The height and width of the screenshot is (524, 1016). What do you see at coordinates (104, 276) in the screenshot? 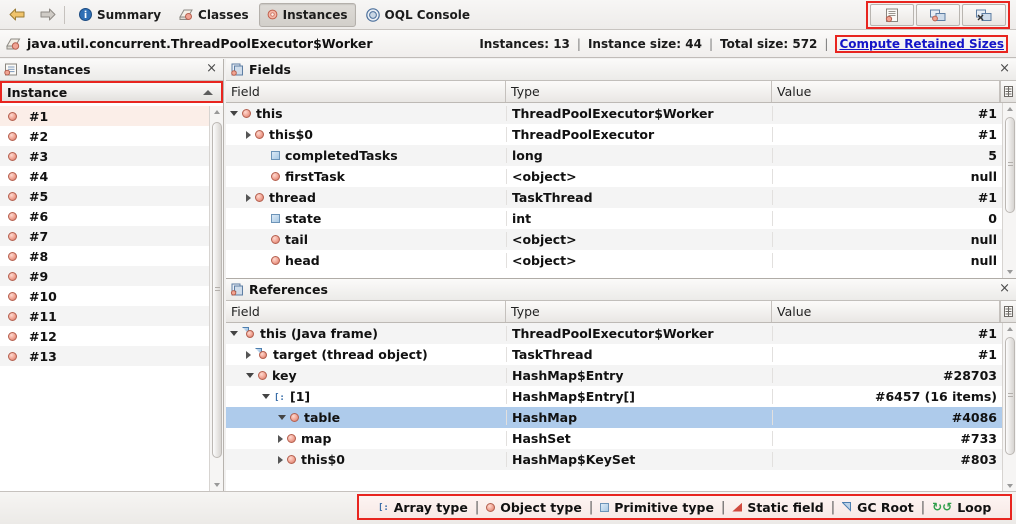
I see `list-item: #9` at bounding box center [104, 276].